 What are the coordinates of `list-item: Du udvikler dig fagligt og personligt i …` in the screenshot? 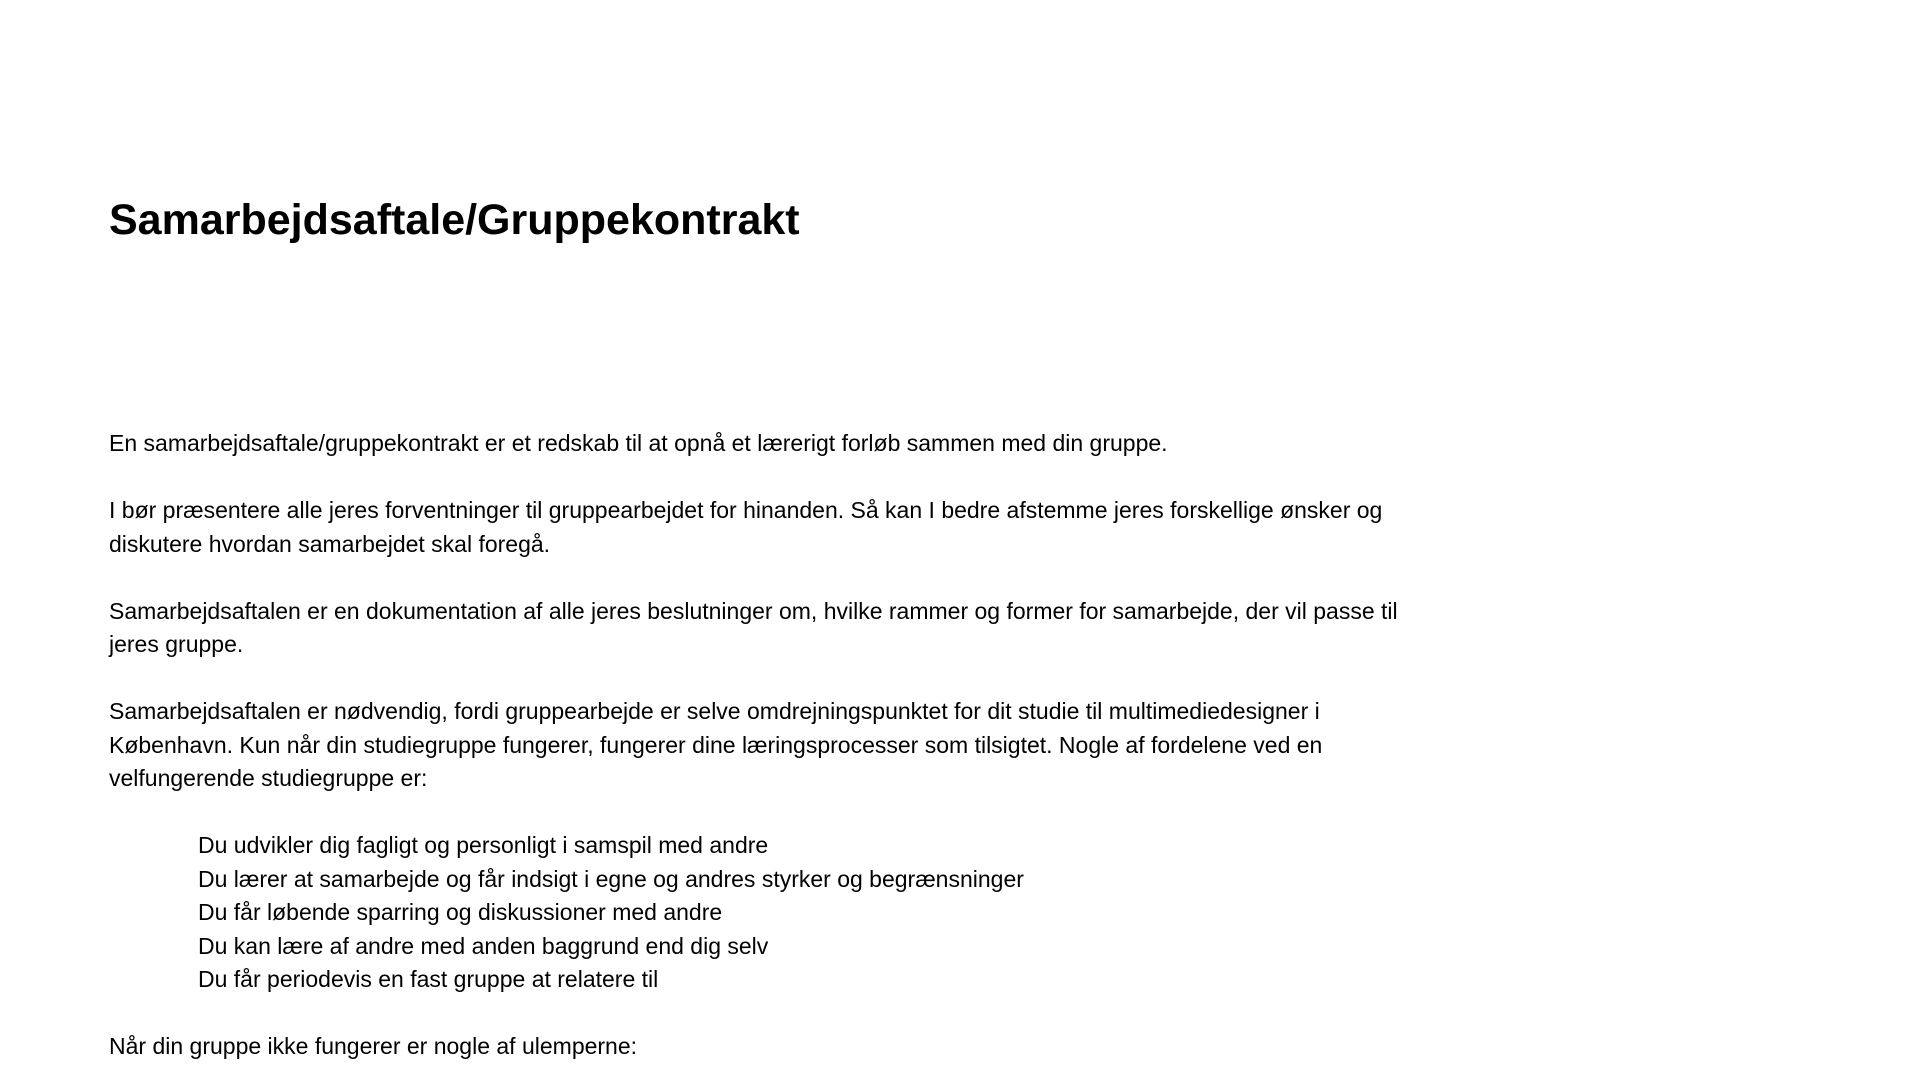 It's located at (483, 845).